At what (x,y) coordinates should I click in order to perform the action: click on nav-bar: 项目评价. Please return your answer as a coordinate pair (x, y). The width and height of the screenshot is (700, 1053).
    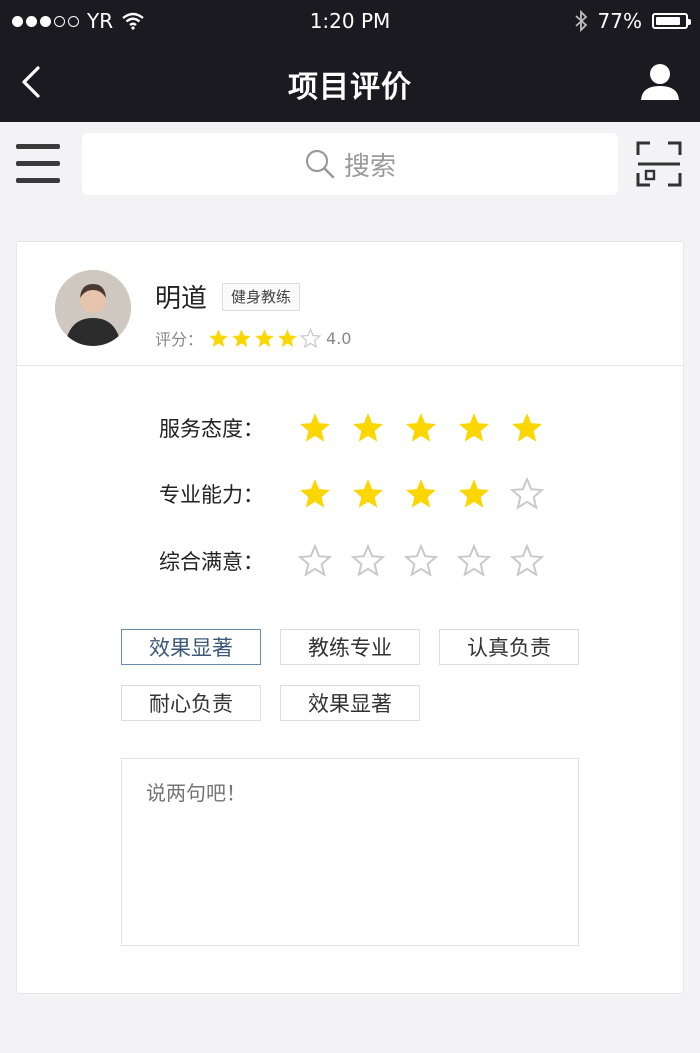
    Looking at the image, I should click on (350, 82).